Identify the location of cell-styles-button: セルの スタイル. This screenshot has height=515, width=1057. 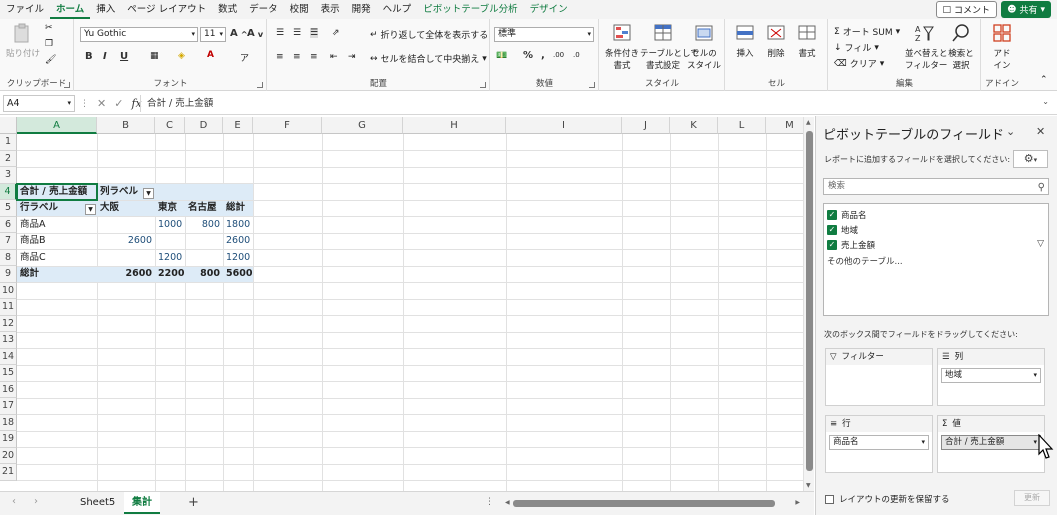
(704, 47).